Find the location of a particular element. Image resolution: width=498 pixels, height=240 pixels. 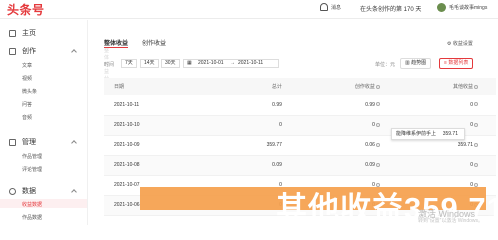

sidebar-item-label: 创作 is located at coordinates (29, 51).